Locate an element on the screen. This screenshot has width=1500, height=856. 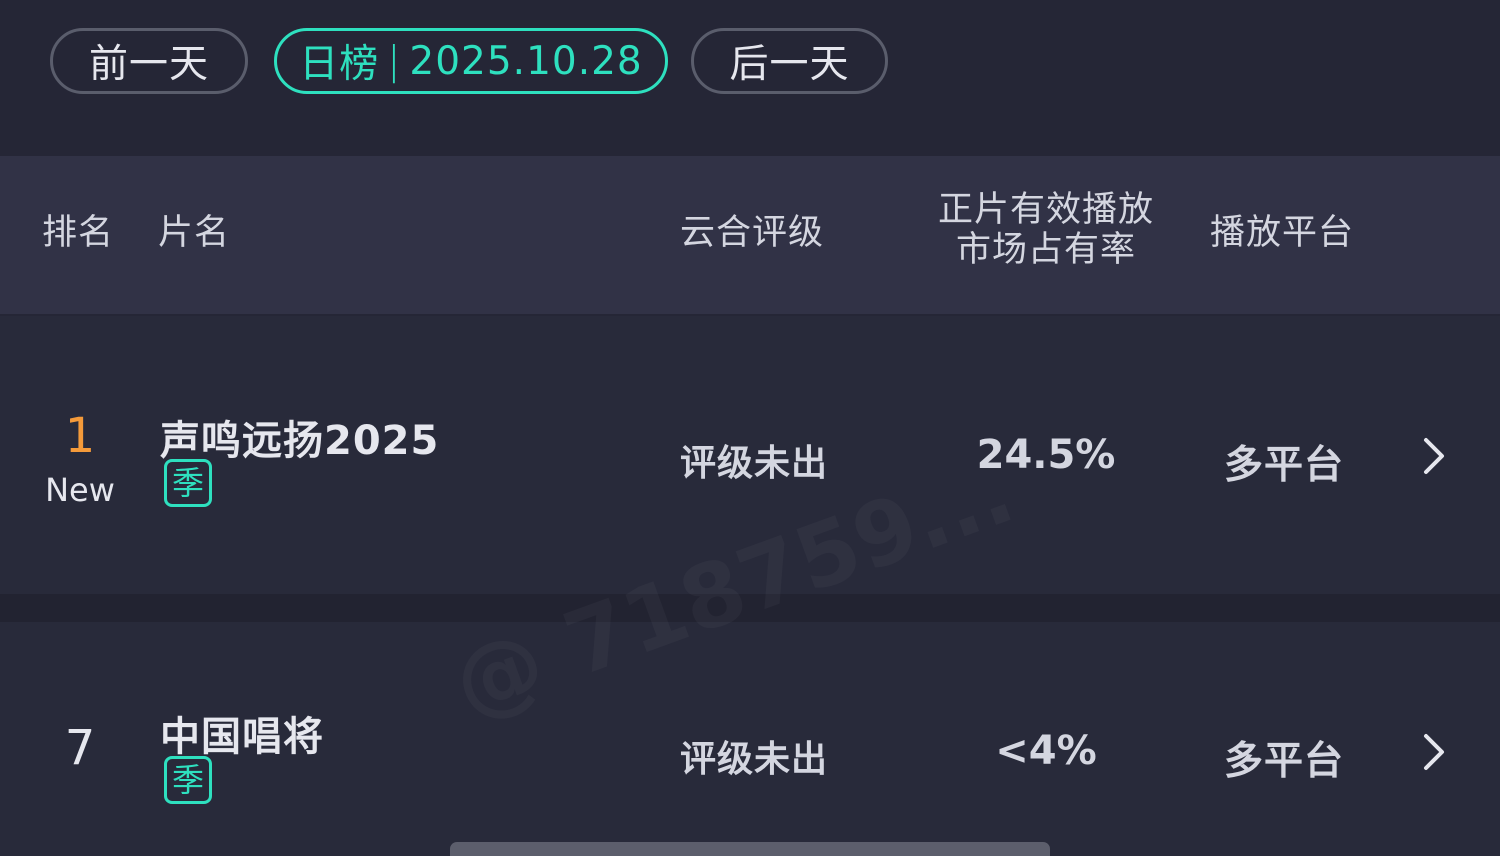
row-divider is located at coordinates (750, 608).